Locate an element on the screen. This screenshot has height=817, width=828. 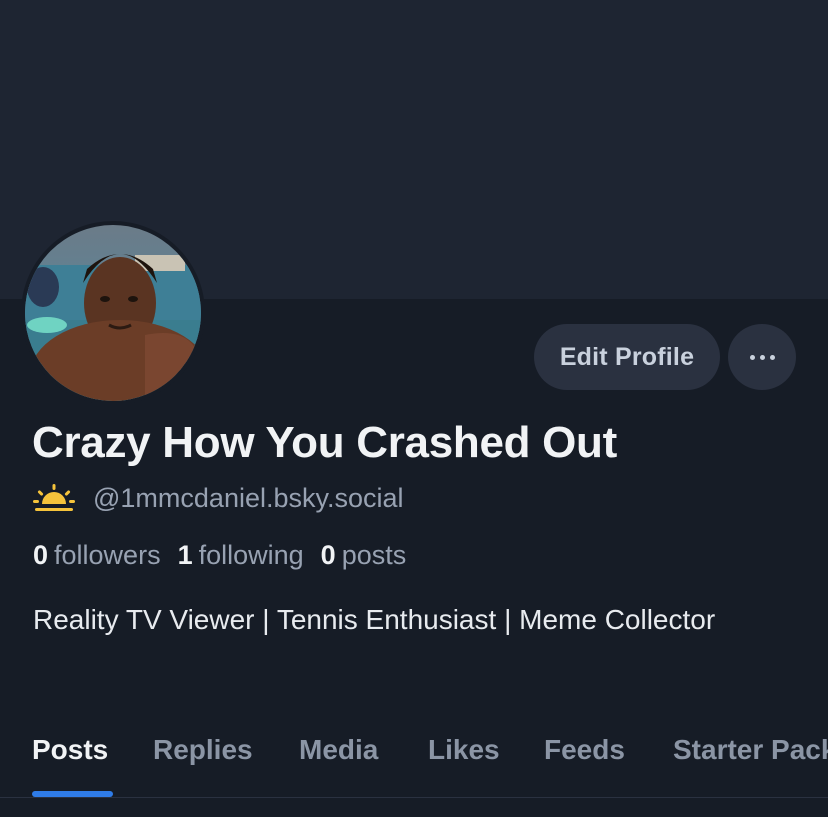
edit-profile-label: Edit Profile is located at coordinates (627, 356).